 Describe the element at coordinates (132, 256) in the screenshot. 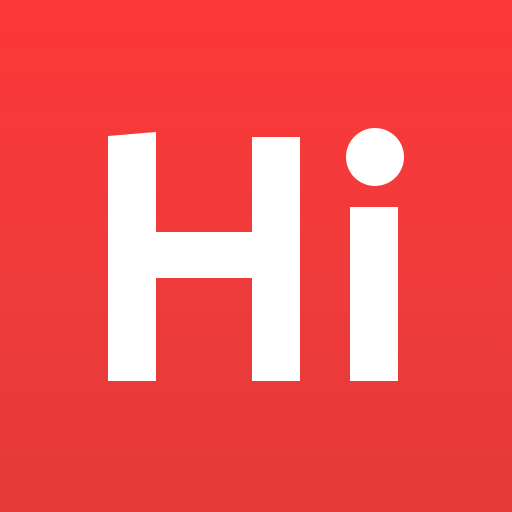

I see `letter-h-left-stem` at that location.